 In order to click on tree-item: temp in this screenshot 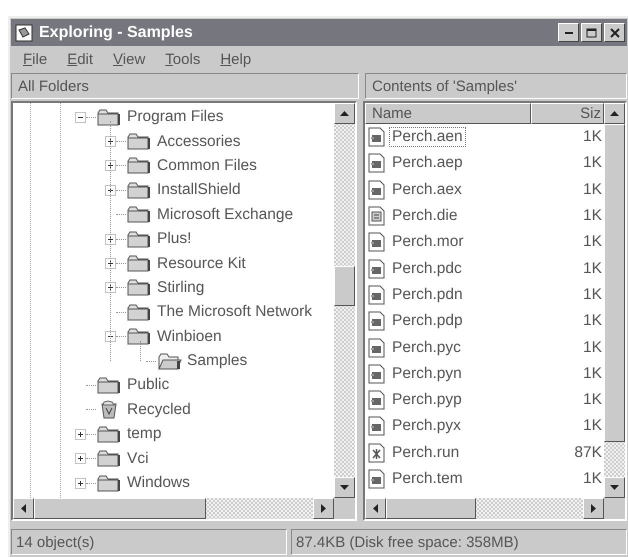, I will do `click(144, 434)`.